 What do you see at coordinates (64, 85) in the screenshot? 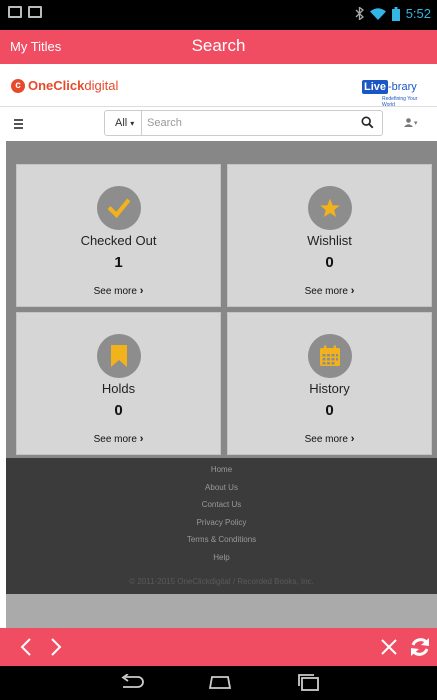
I see `oneclickdigital-logo: c OneClick digital` at bounding box center [64, 85].